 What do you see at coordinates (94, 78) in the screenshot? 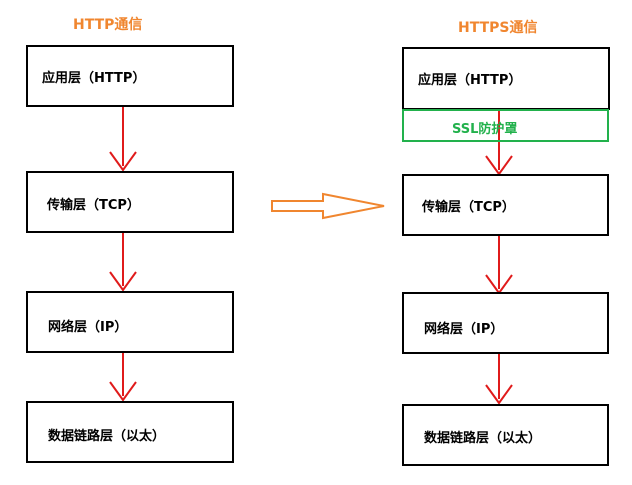
I see `left-layer-application-label: 应用层（HTTP）` at bounding box center [94, 78].